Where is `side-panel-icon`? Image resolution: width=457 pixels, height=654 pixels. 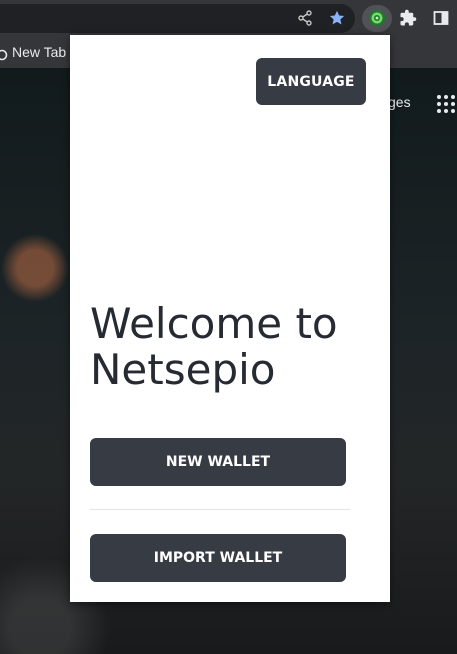 side-panel-icon is located at coordinates (441, 18).